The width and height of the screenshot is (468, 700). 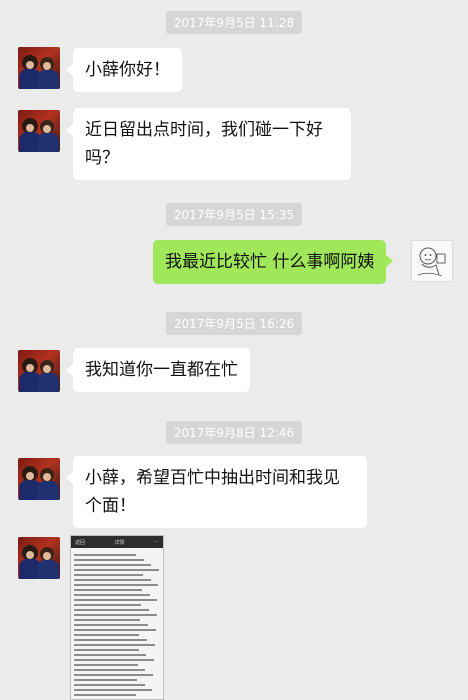 I want to click on message-text: 我最近比较忙 什么事啊阿姨, so click(x=270, y=262).